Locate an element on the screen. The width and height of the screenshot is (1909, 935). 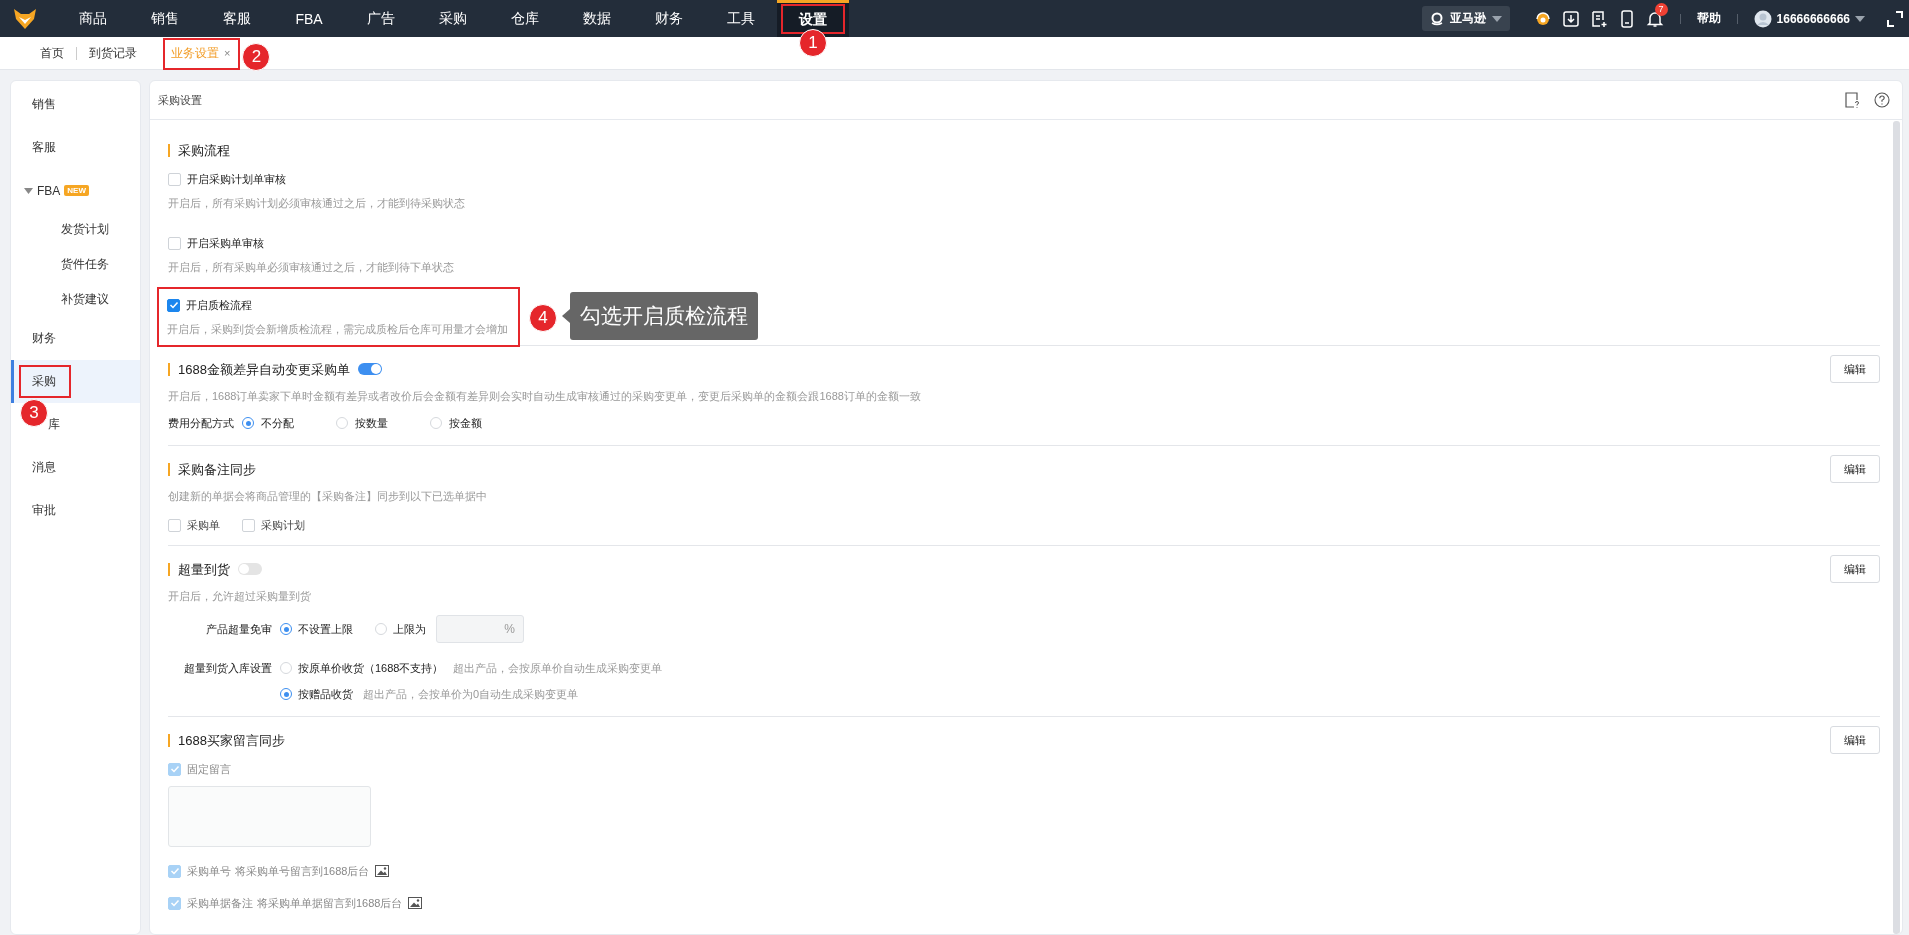
nav-item: 数据 is located at coordinates (597, 18).